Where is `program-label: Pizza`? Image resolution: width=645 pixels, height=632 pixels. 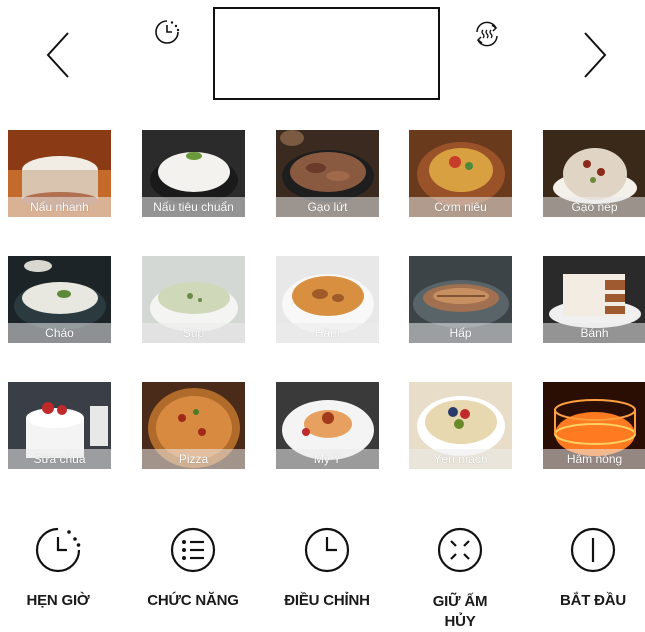
program-label: Pizza is located at coordinates (193, 459).